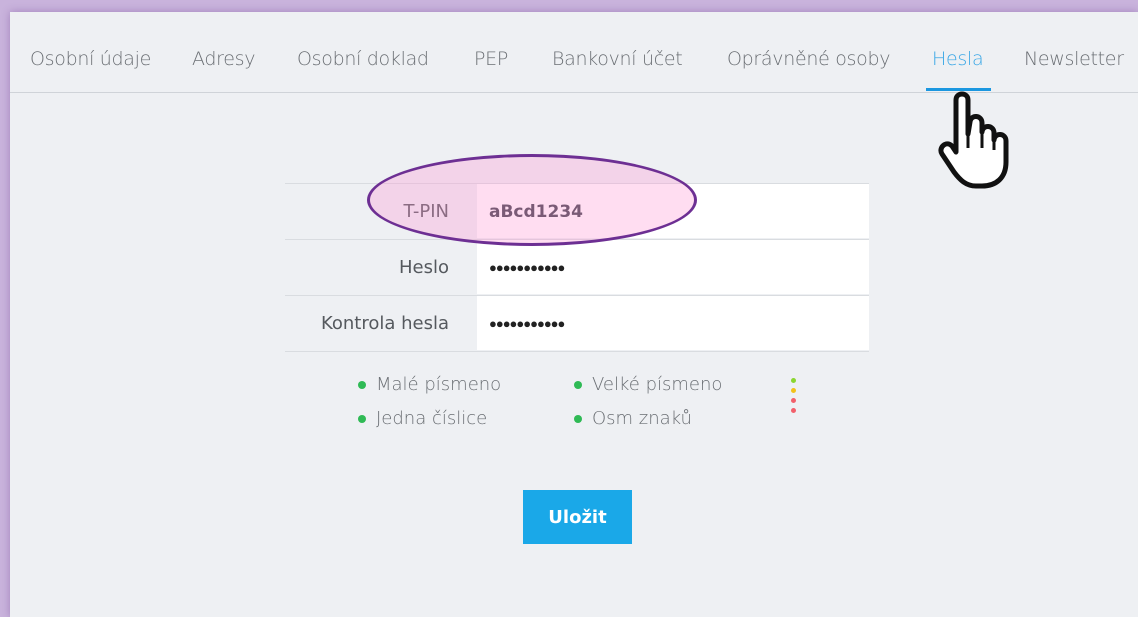 The width and height of the screenshot is (1138, 617). Describe the element at coordinates (223, 59) in the screenshot. I see `tab-addresses: Adresy` at that location.